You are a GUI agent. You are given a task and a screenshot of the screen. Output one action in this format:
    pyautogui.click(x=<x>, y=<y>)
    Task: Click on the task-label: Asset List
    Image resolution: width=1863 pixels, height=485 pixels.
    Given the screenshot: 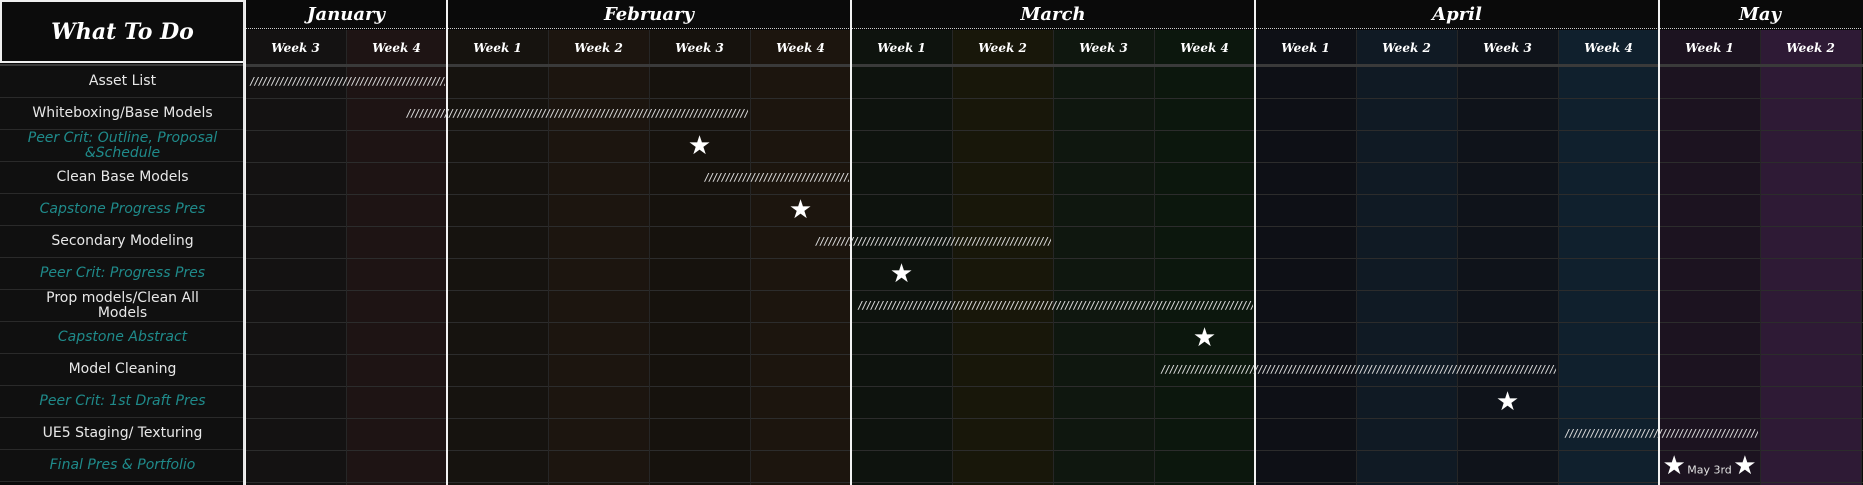 What is the action you would take?
    pyautogui.click(x=122, y=82)
    